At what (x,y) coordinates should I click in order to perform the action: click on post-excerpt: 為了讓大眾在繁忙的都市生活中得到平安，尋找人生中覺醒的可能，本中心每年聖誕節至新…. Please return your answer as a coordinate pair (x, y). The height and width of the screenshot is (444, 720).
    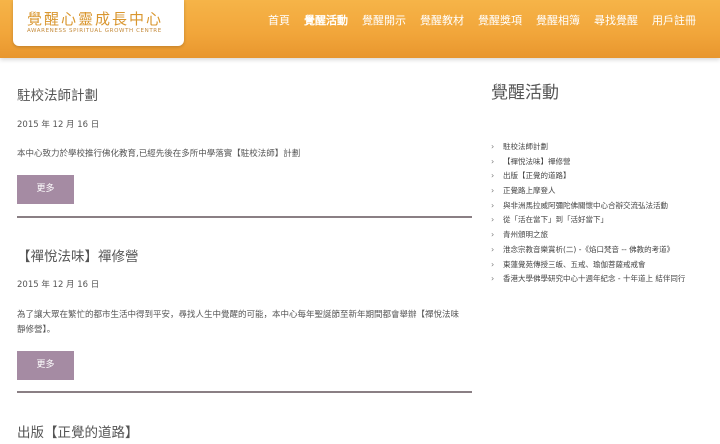
    Looking at the image, I should click on (238, 322).